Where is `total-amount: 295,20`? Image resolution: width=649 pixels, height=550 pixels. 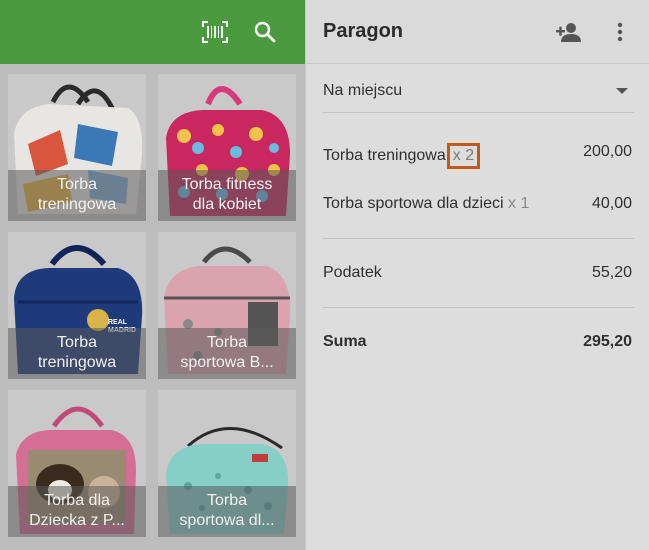 total-amount: 295,20 is located at coordinates (607, 341).